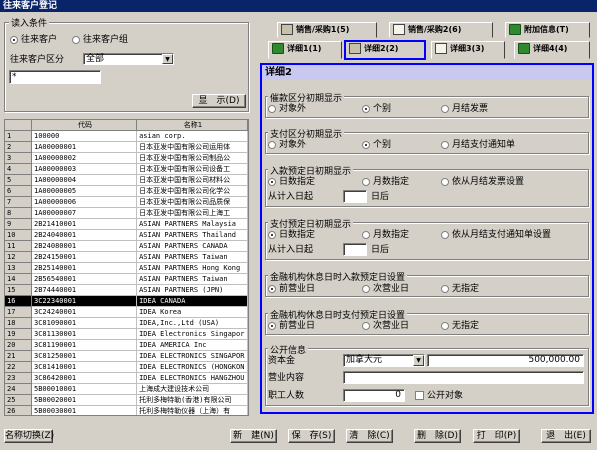 This screenshot has height=450, width=597. Describe the element at coordinates (18, 345) in the screenshot. I see `row-number: 20` at that location.